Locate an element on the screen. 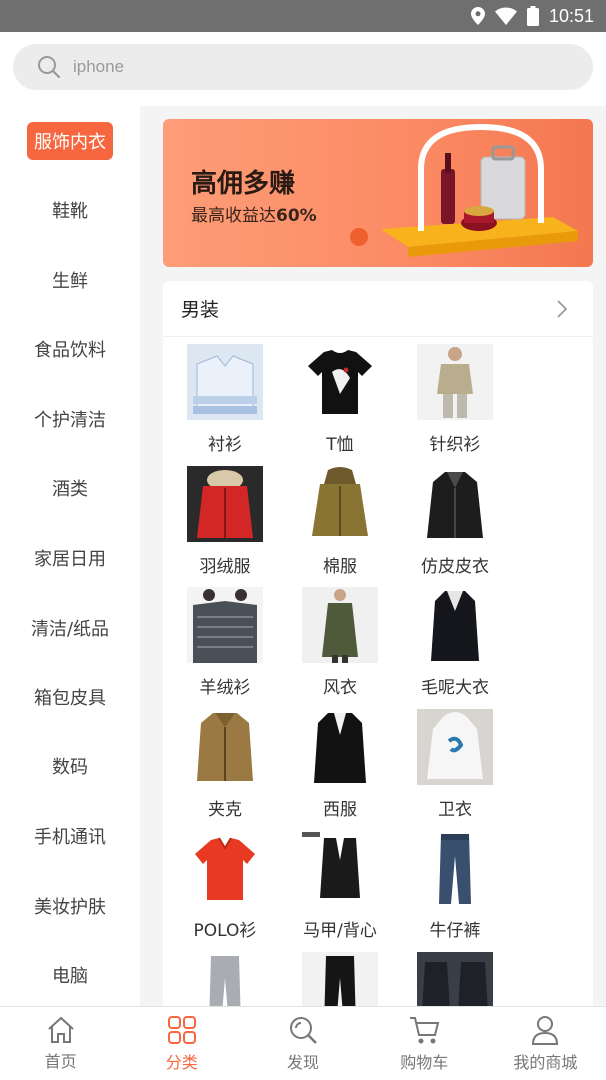  subcategory-item-vest: 马甲/背心 is located at coordinates (340, 885).